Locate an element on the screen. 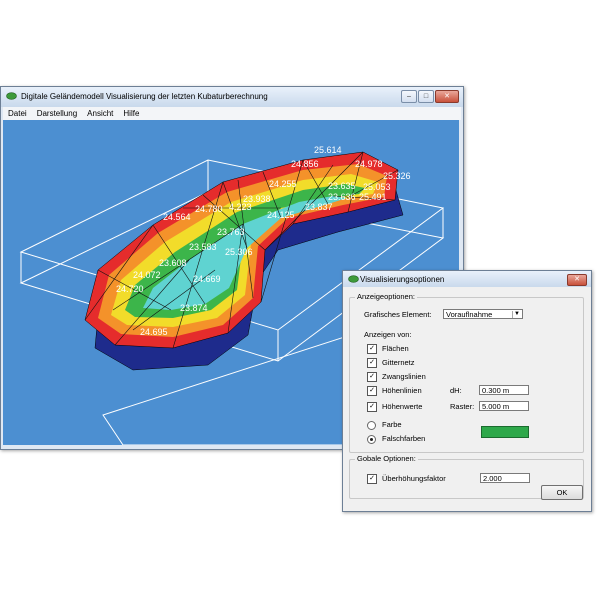 This screenshot has height=600, width=600. checkbox-flaechen-label: Flächen is located at coordinates (395, 348).